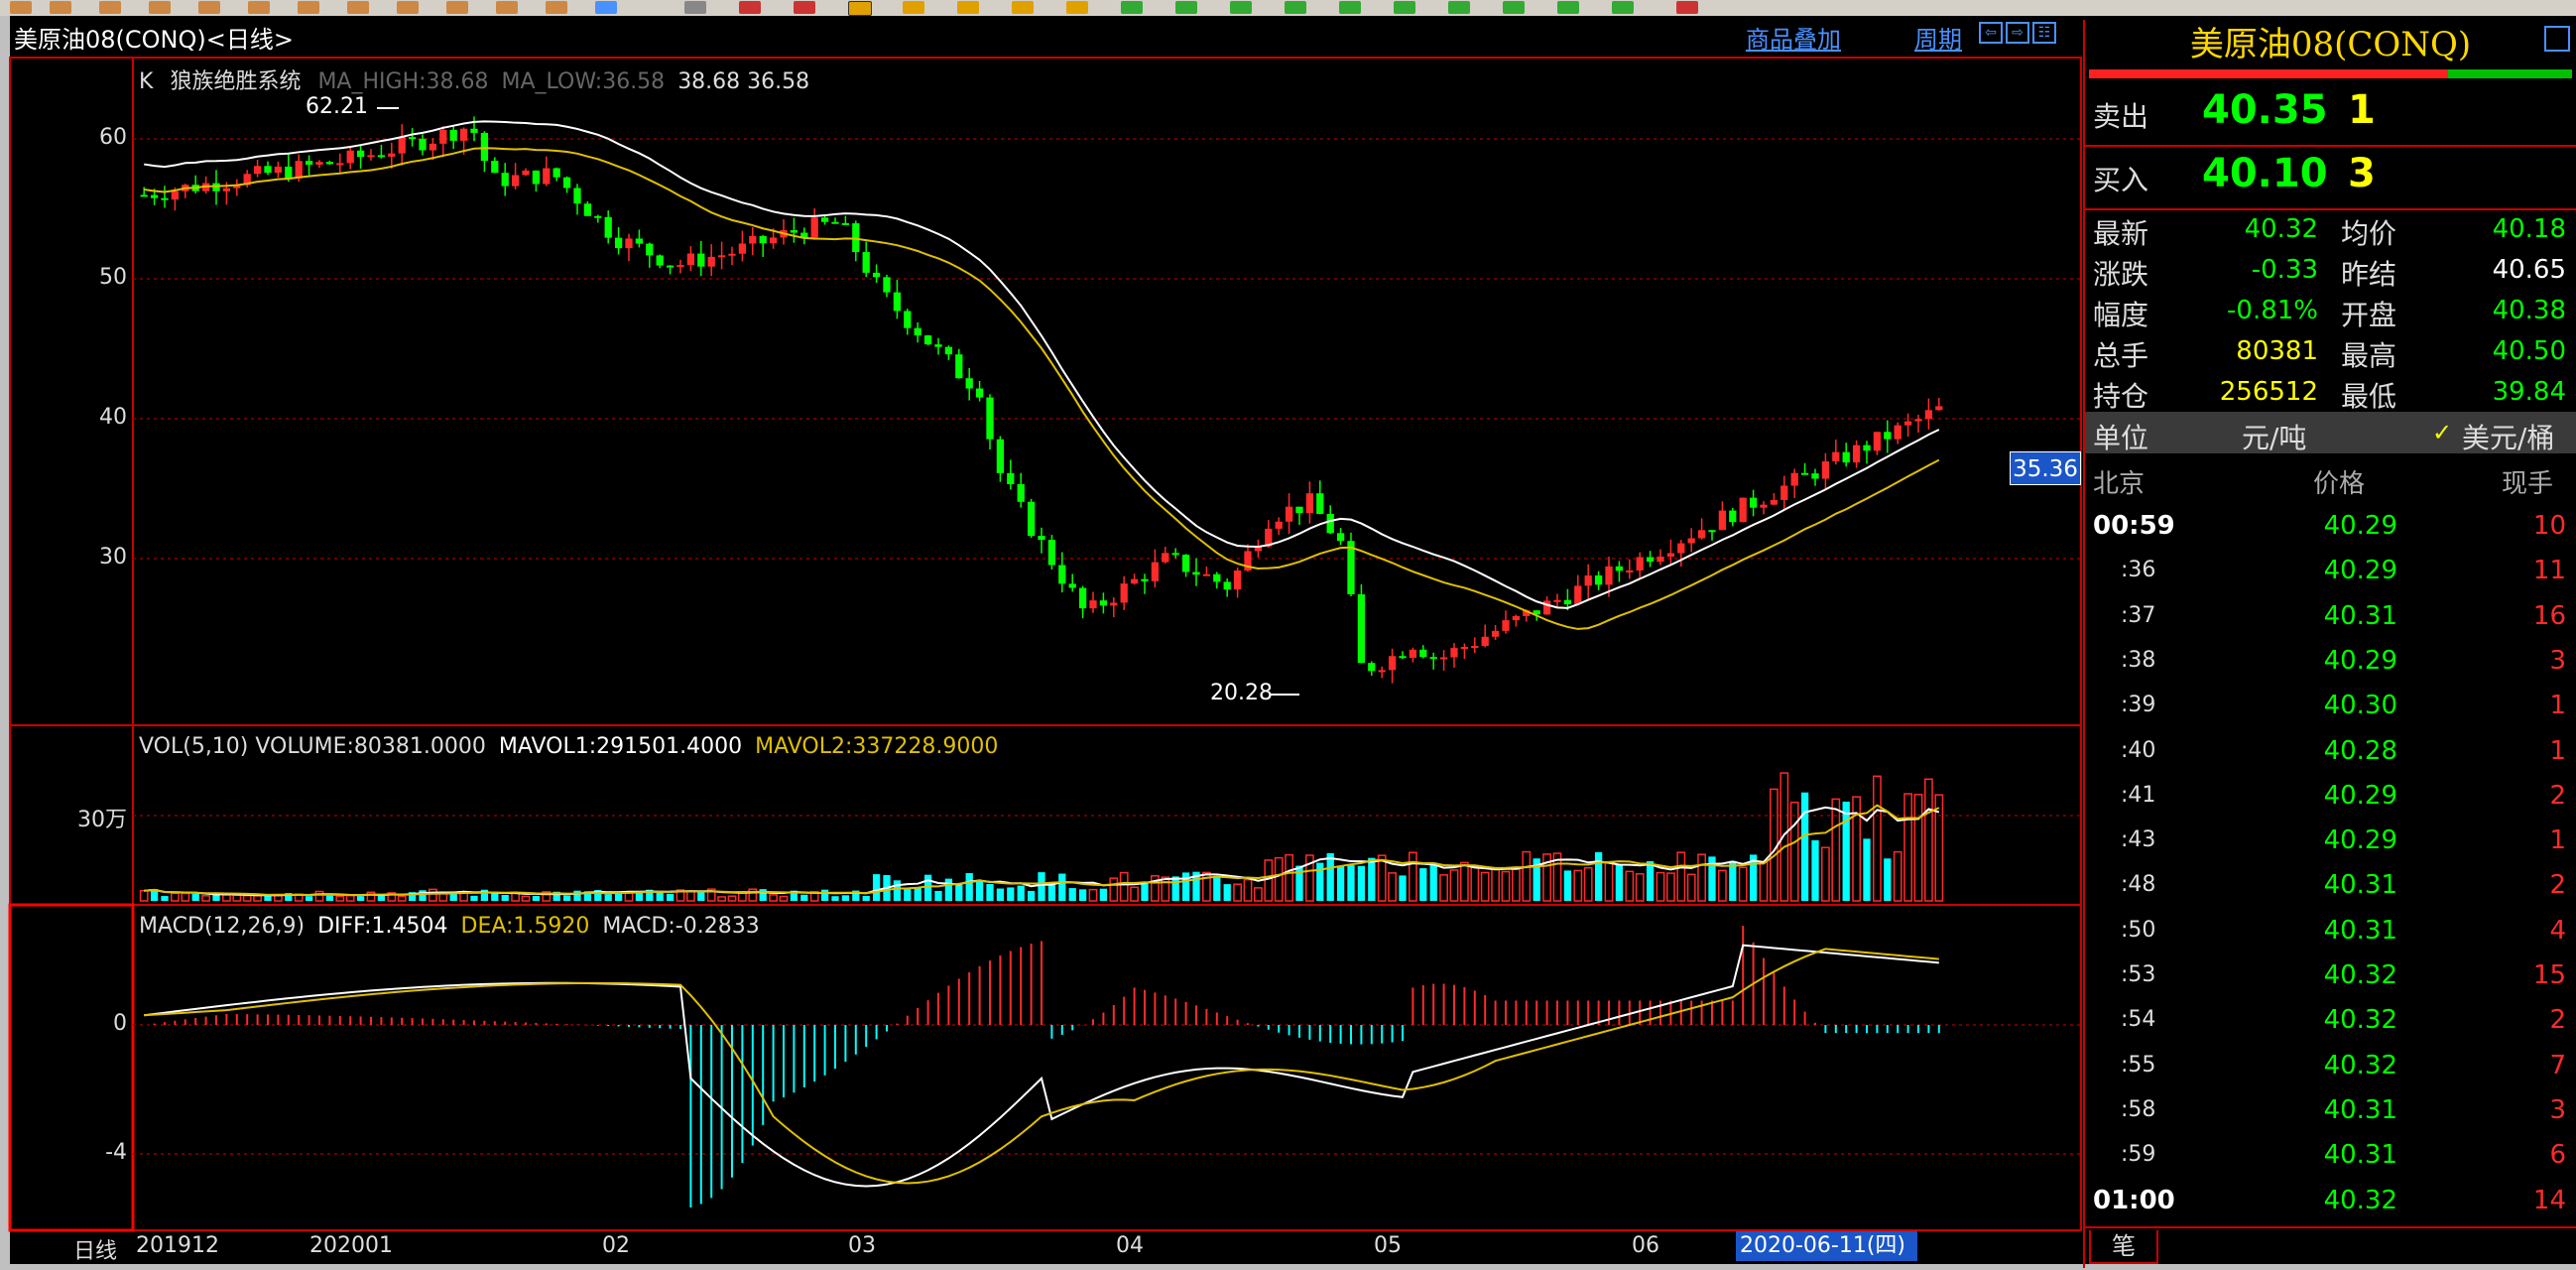 This screenshot has width=2576, height=1270. I want to click on unit-cny-option: 元/吨, so click(2274, 436).